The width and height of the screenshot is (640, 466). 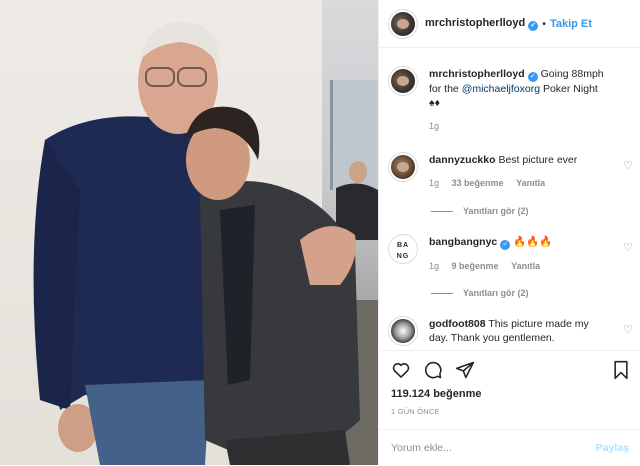 What do you see at coordinates (571, 24) in the screenshot?
I see `follow-button: Takip Et` at bounding box center [571, 24].